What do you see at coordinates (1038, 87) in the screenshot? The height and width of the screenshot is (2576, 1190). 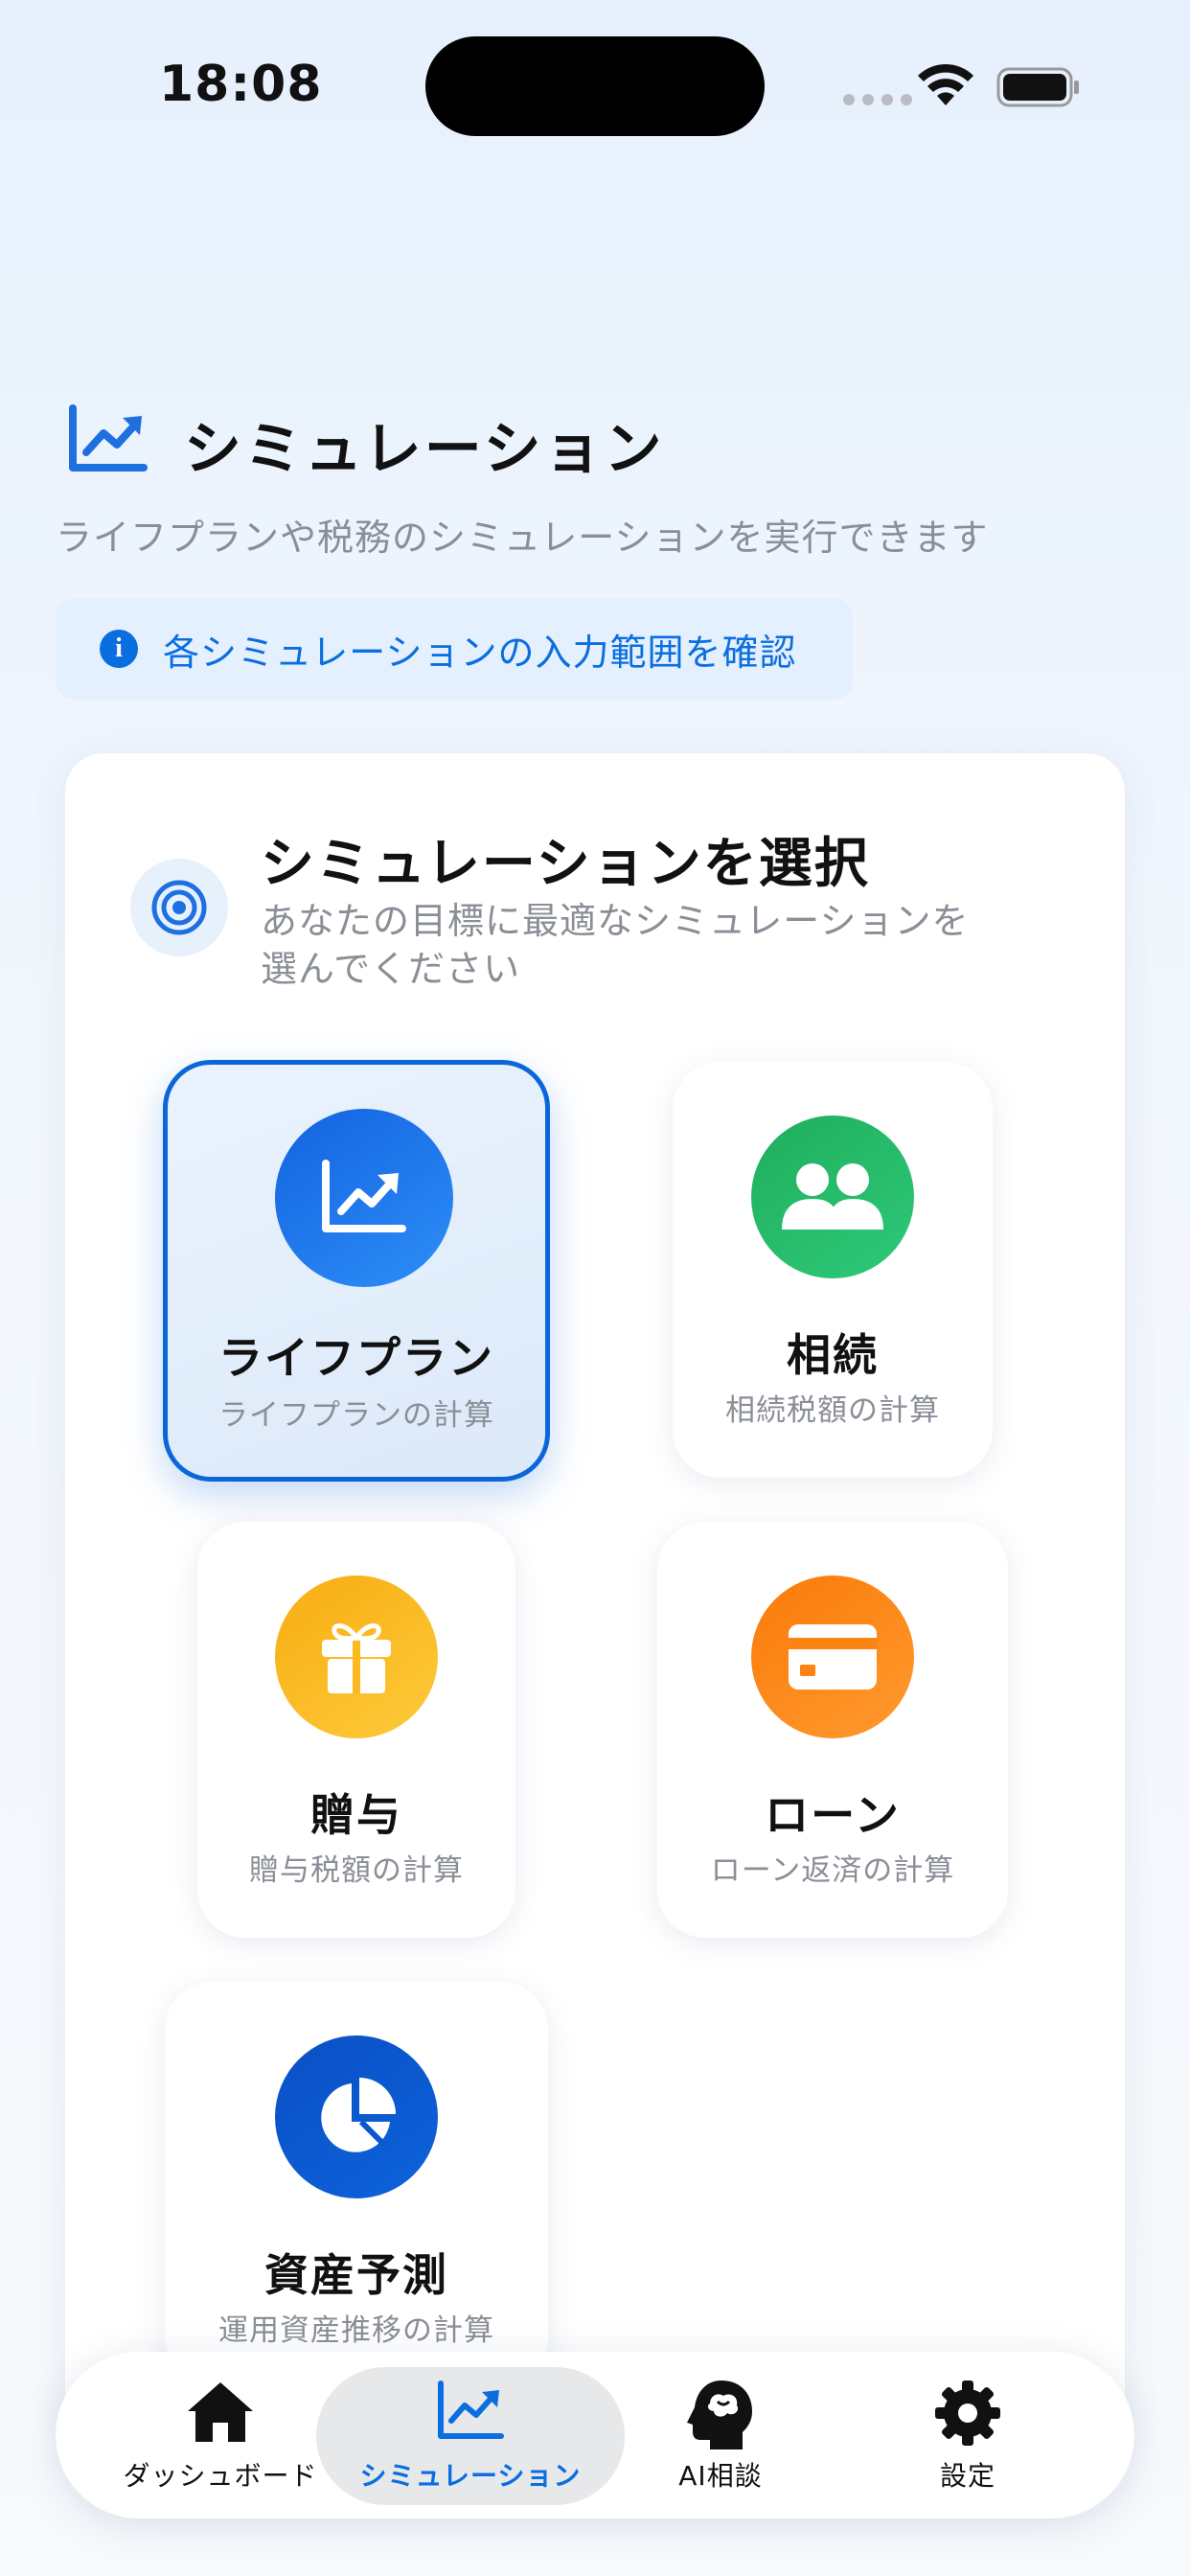 I see `battery-icon` at bounding box center [1038, 87].